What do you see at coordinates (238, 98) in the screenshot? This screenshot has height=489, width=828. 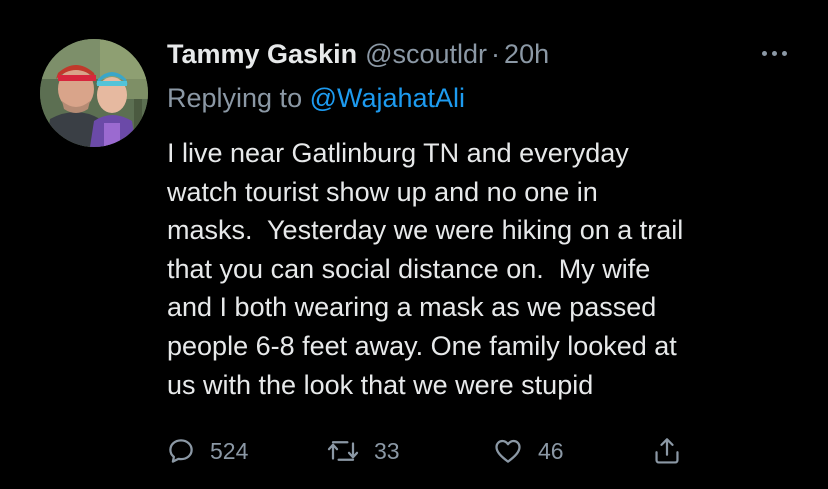 I see `replying-to-label: Replying to` at bounding box center [238, 98].